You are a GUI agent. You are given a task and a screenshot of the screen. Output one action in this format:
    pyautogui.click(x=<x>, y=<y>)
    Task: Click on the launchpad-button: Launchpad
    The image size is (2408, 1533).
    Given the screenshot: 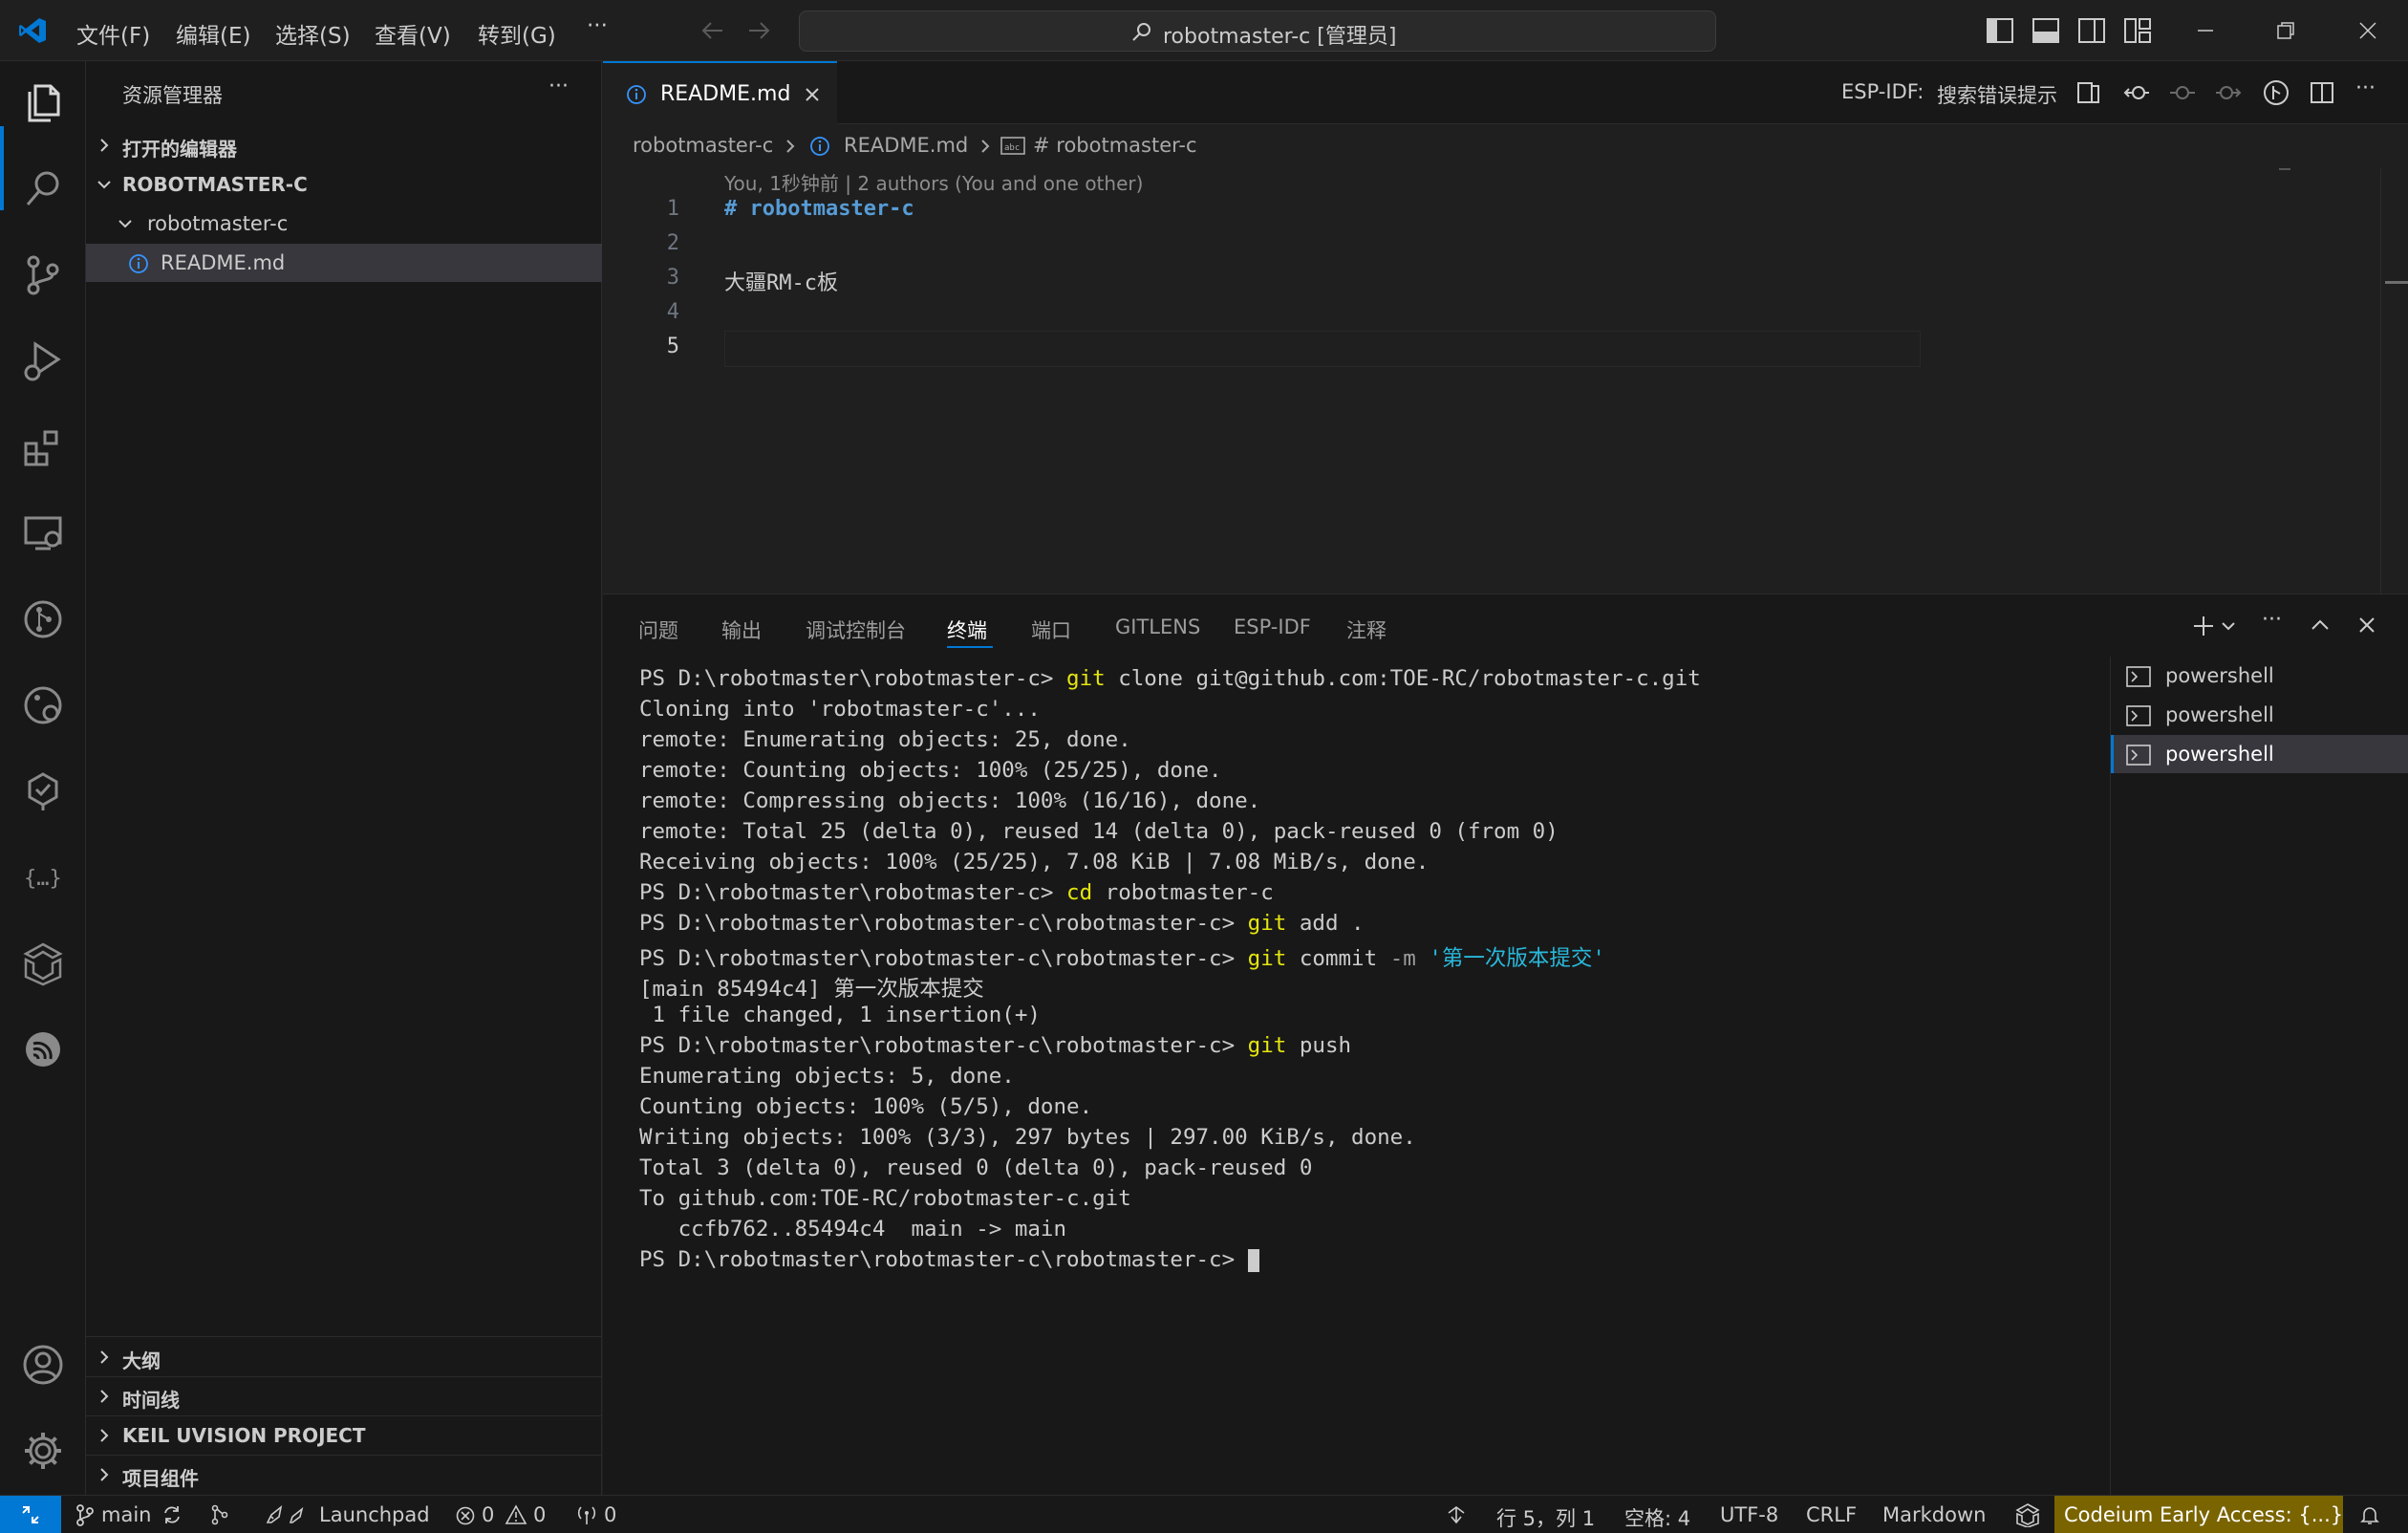 What is the action you would take?
    pyautogui.click(x=375, y=1514)
    